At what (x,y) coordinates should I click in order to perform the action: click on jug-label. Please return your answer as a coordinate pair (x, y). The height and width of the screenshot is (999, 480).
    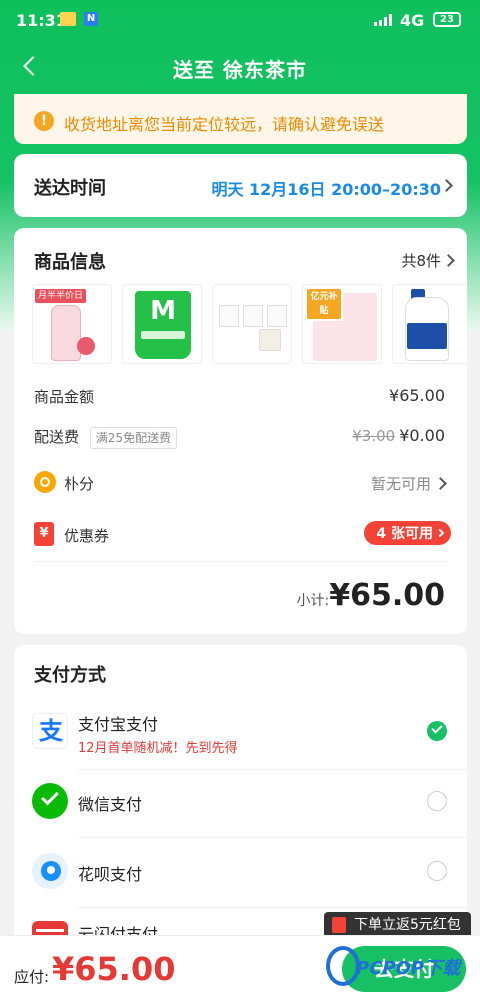
    Looking at the image, I should click on (427, 336).